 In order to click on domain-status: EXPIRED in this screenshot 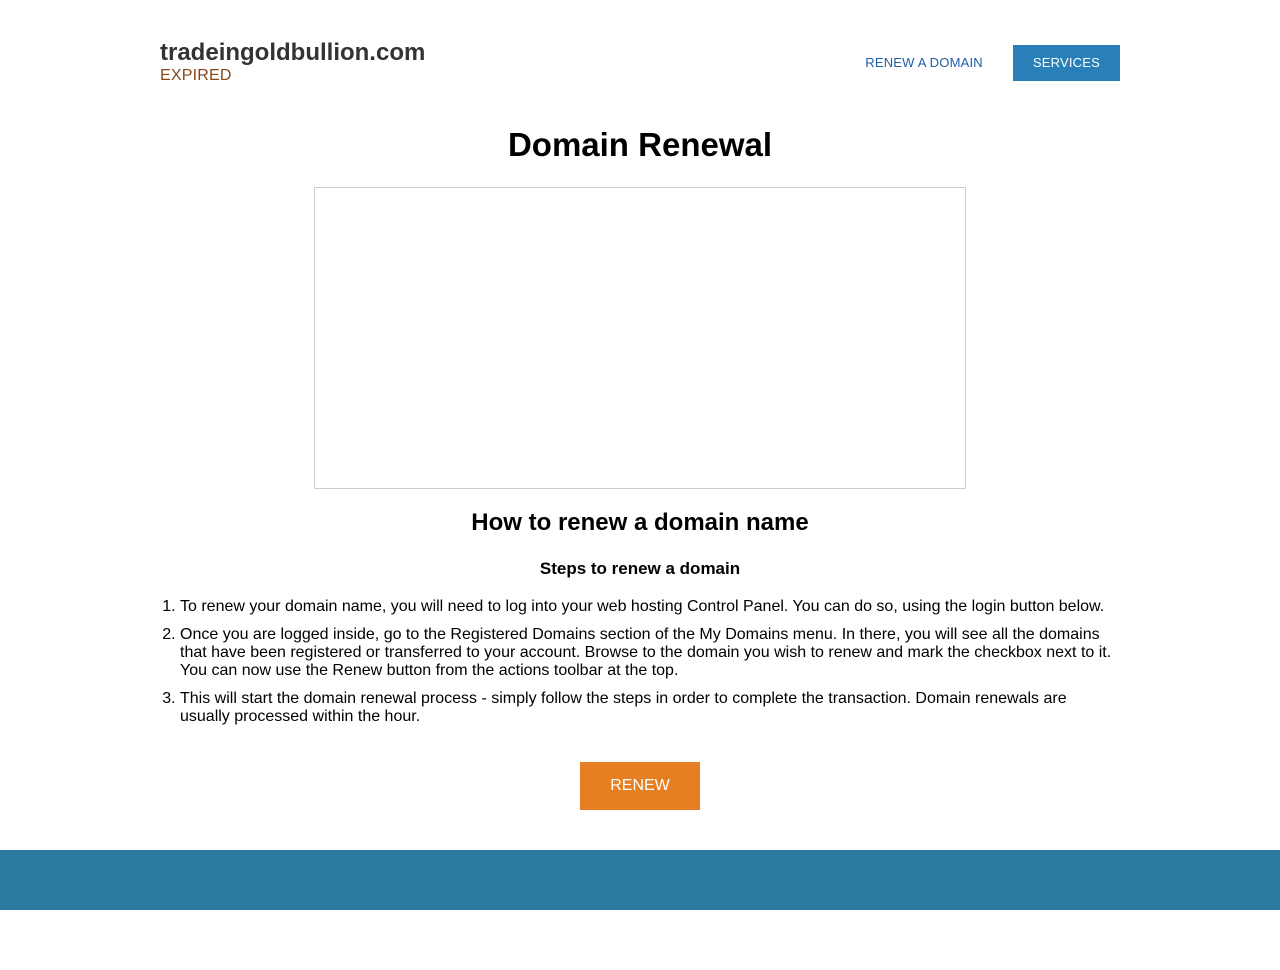, I will do `click(196, 75)`.